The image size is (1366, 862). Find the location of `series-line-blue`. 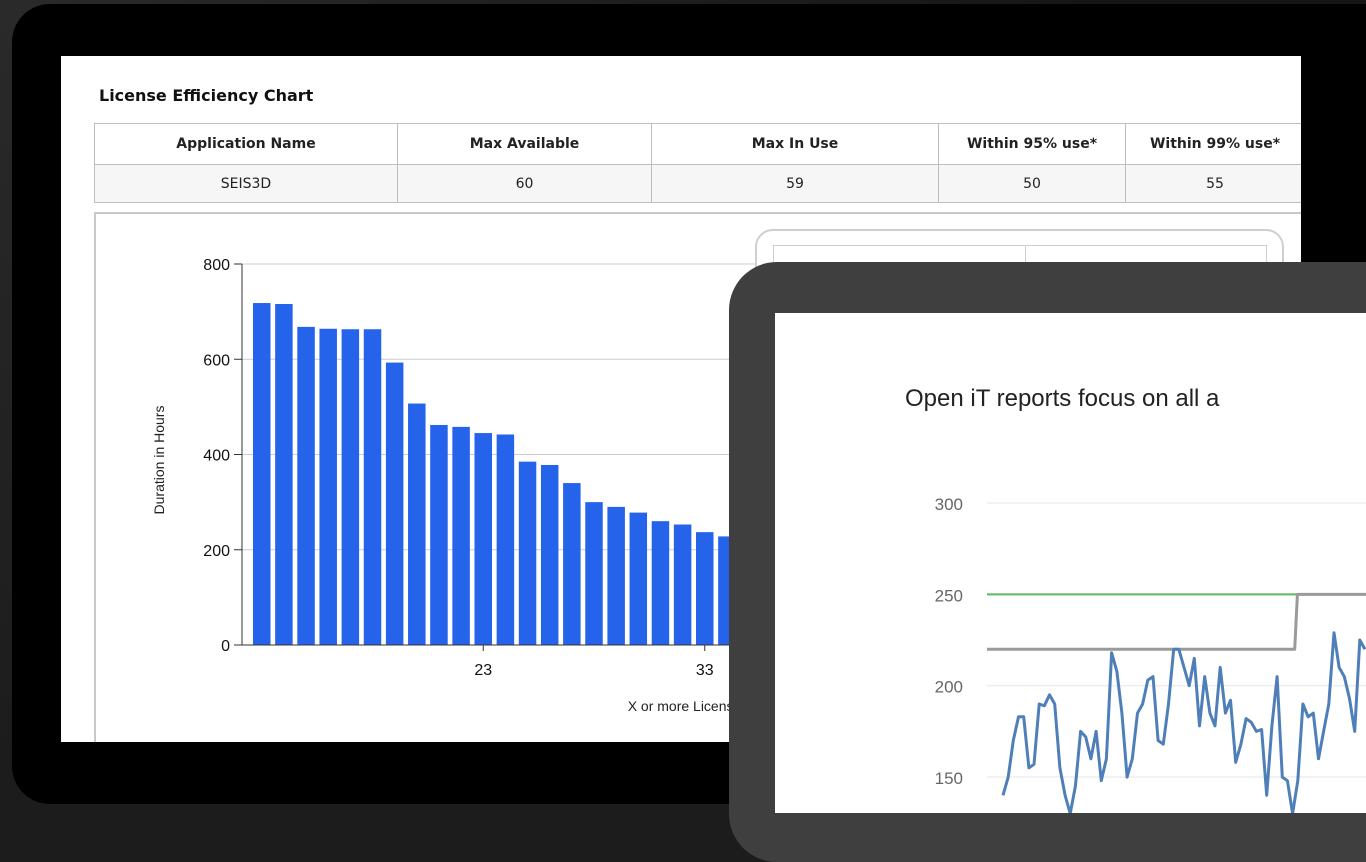

series-line-blue is located at coordinates (1183, 722).